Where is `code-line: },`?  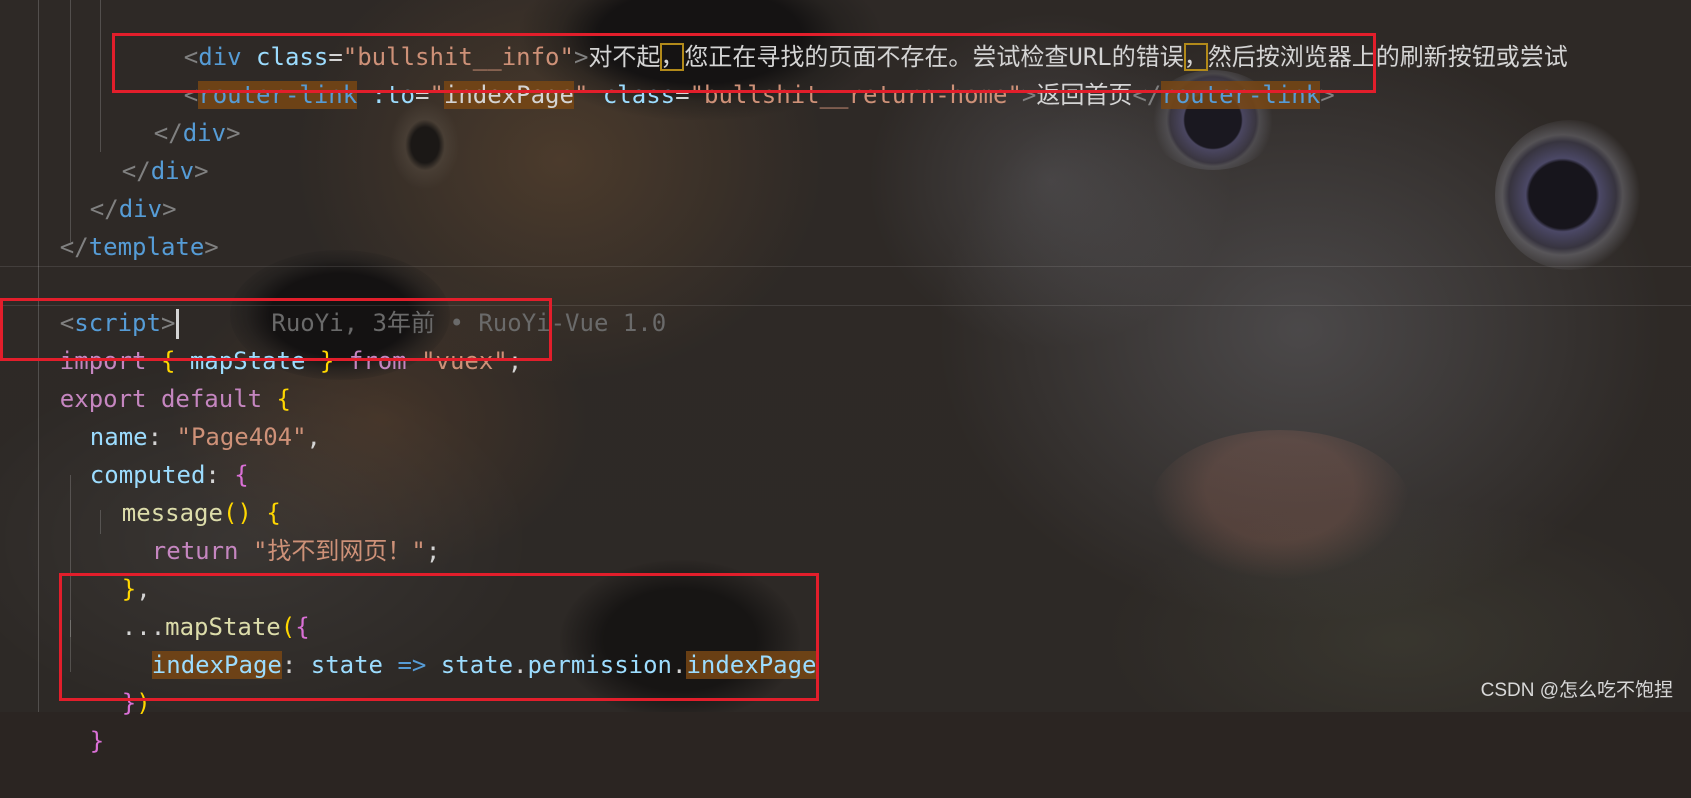
code-line: }, is located at coordinates (75, 567).